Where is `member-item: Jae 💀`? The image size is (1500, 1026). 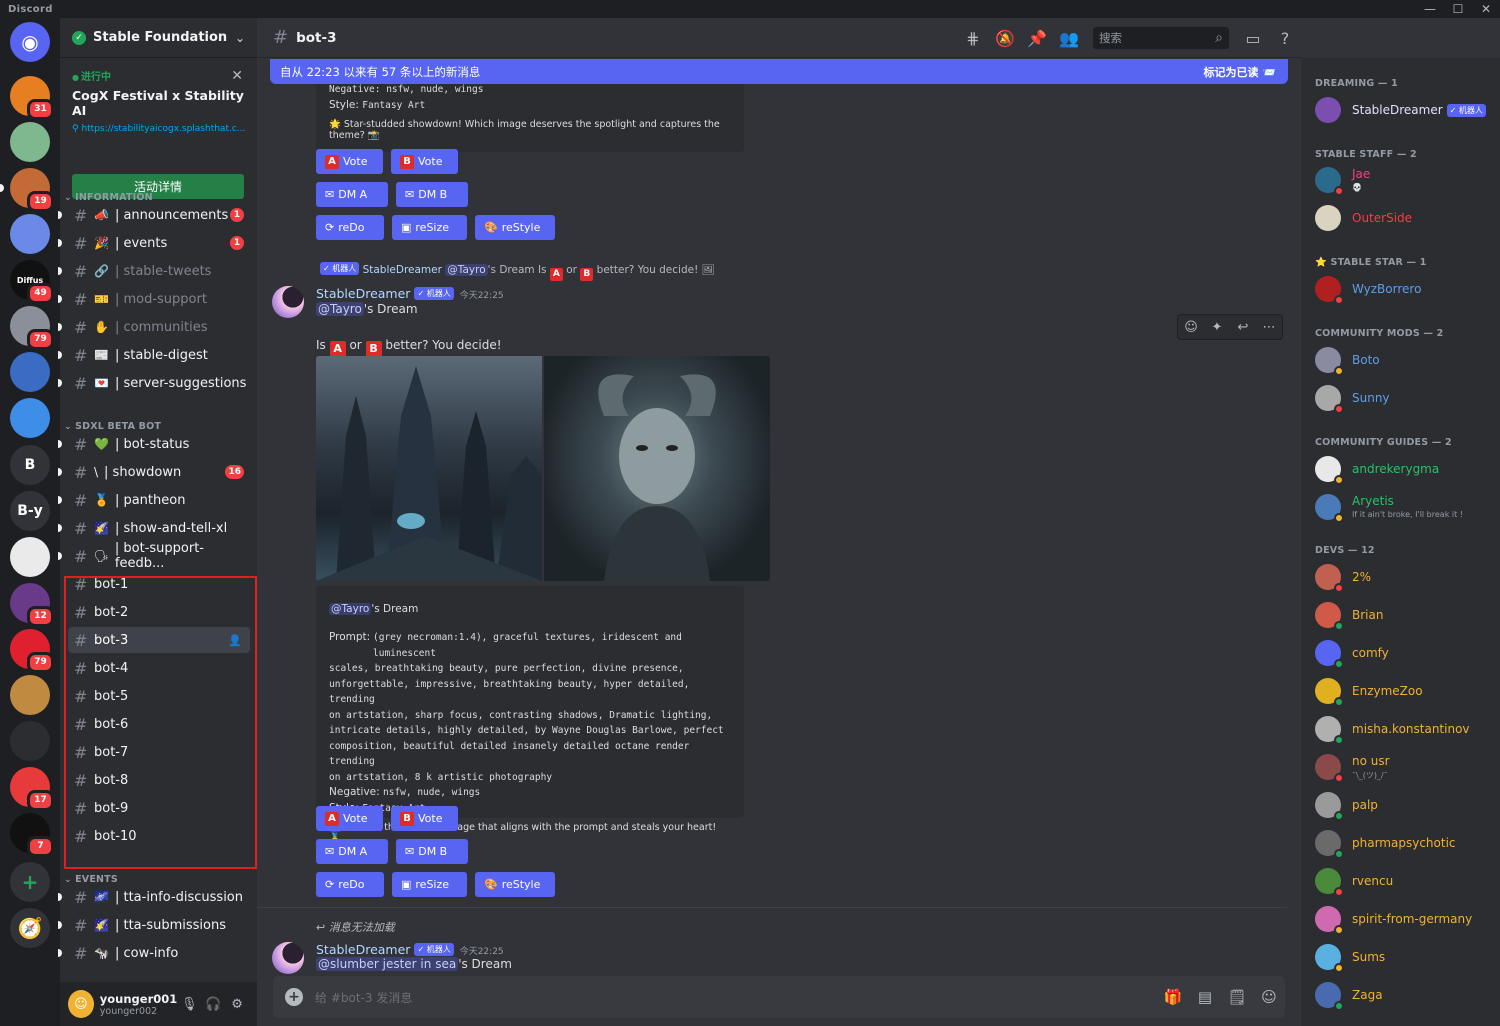 member-item: Jae 💀 is located at coordinates (1342, 180).